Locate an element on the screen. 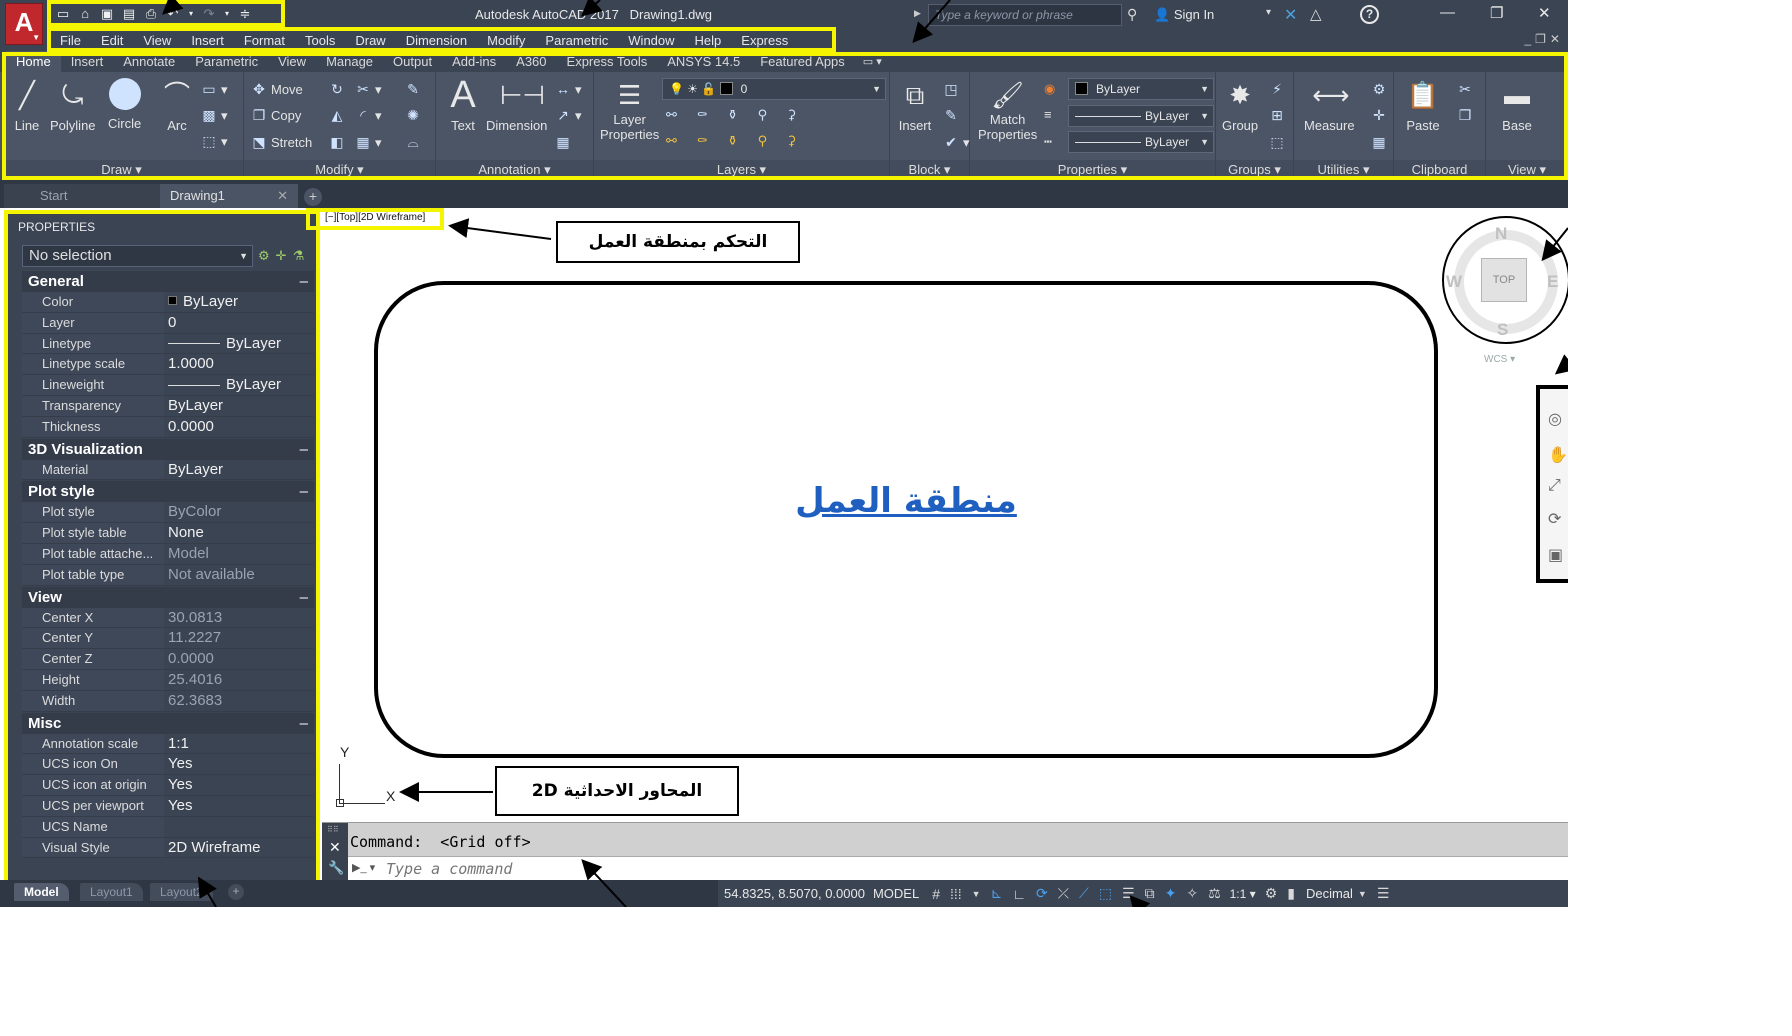 This screenshot has height=1036, width=1792. trim-tool: ✂ ▾ is located at coordinates (367, 89).